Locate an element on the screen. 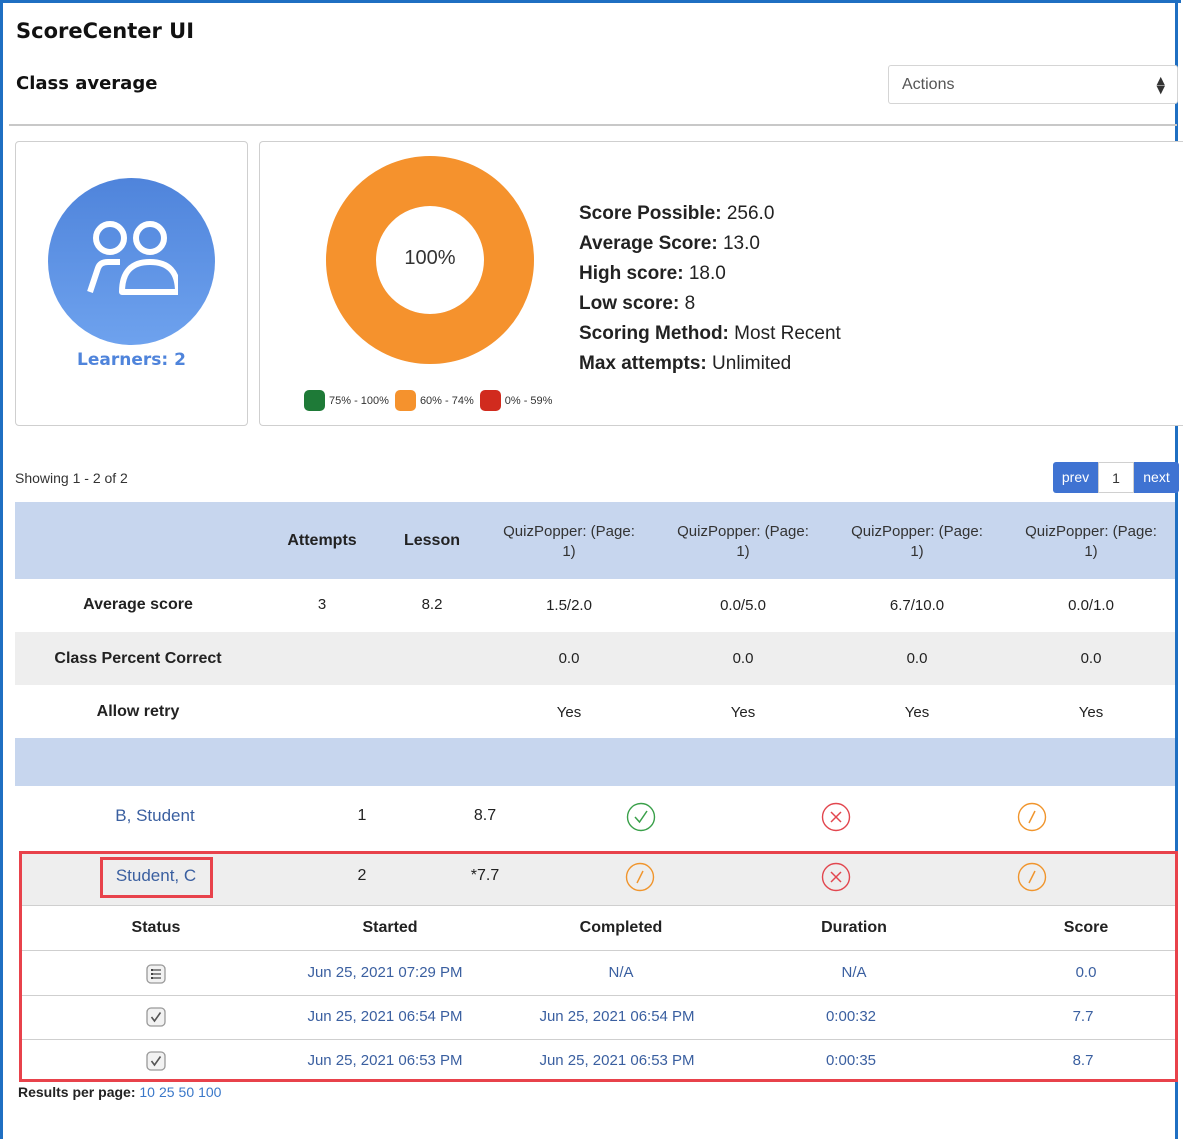 This screenshot has height=1139, width=1183. column-header-attempts: Attempts is located at coordinates (322, 541).